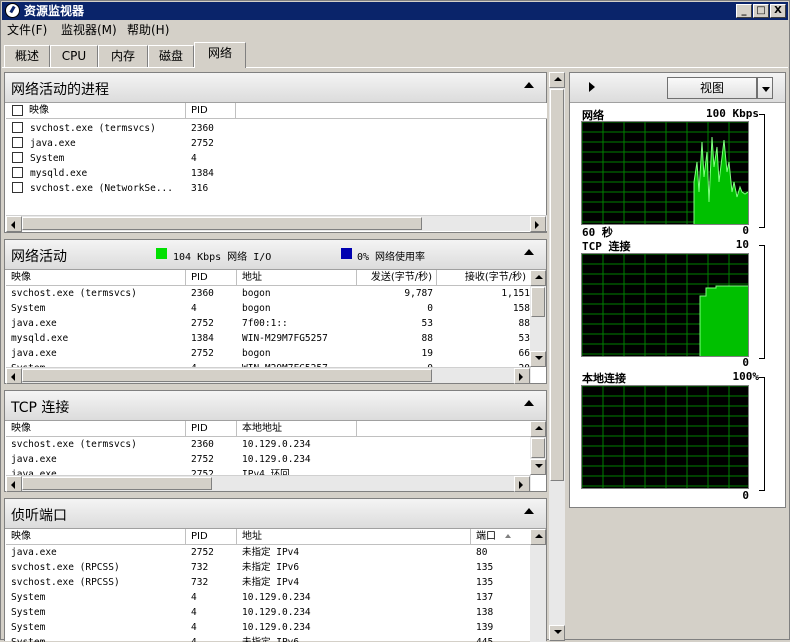 This screenshot has width=790, height=642. What do you see at coordinates (268, 582) in the screenshot?
I see `table-row: svchost.exe (RPCSS) 732 未指定 IPv4 135` at bounding box center [268, 582].